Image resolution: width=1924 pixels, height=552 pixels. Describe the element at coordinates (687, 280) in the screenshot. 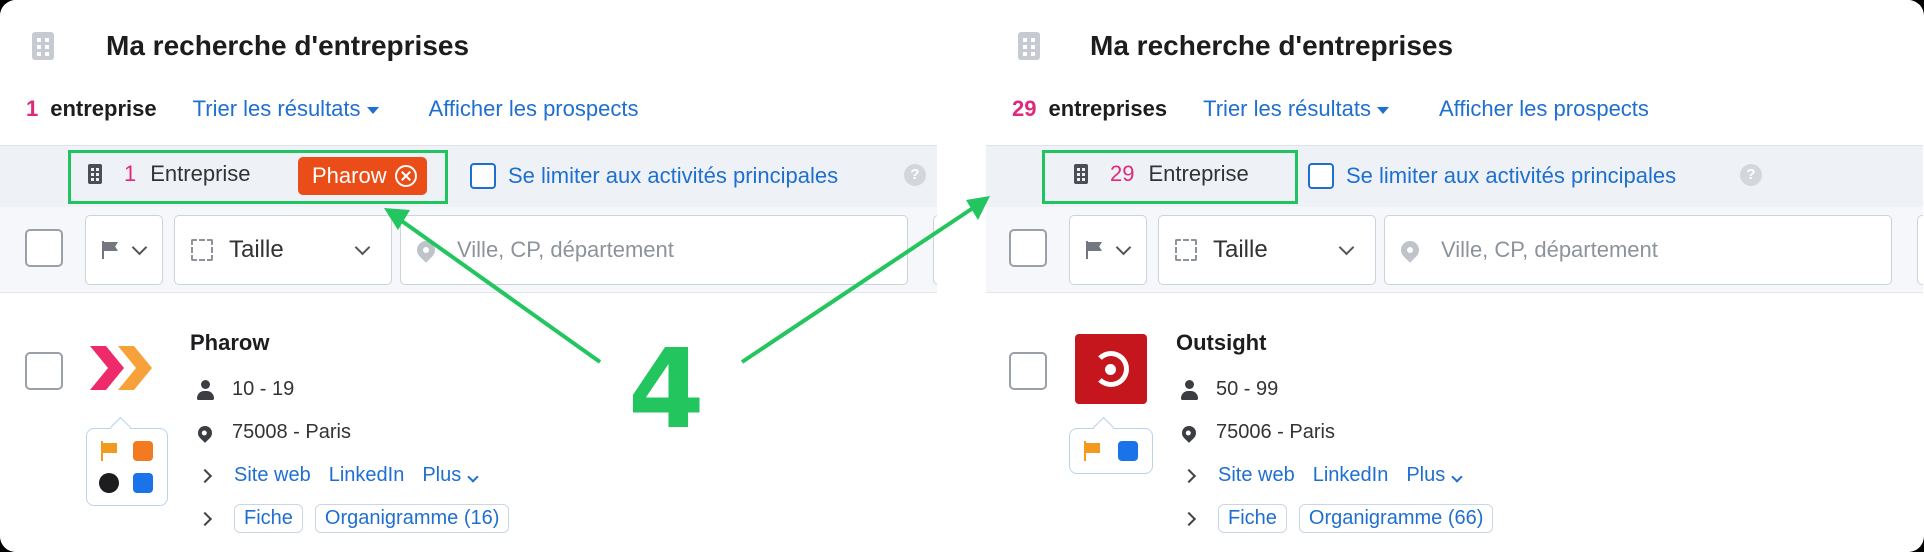

I see `annotation-arrows` at that location.